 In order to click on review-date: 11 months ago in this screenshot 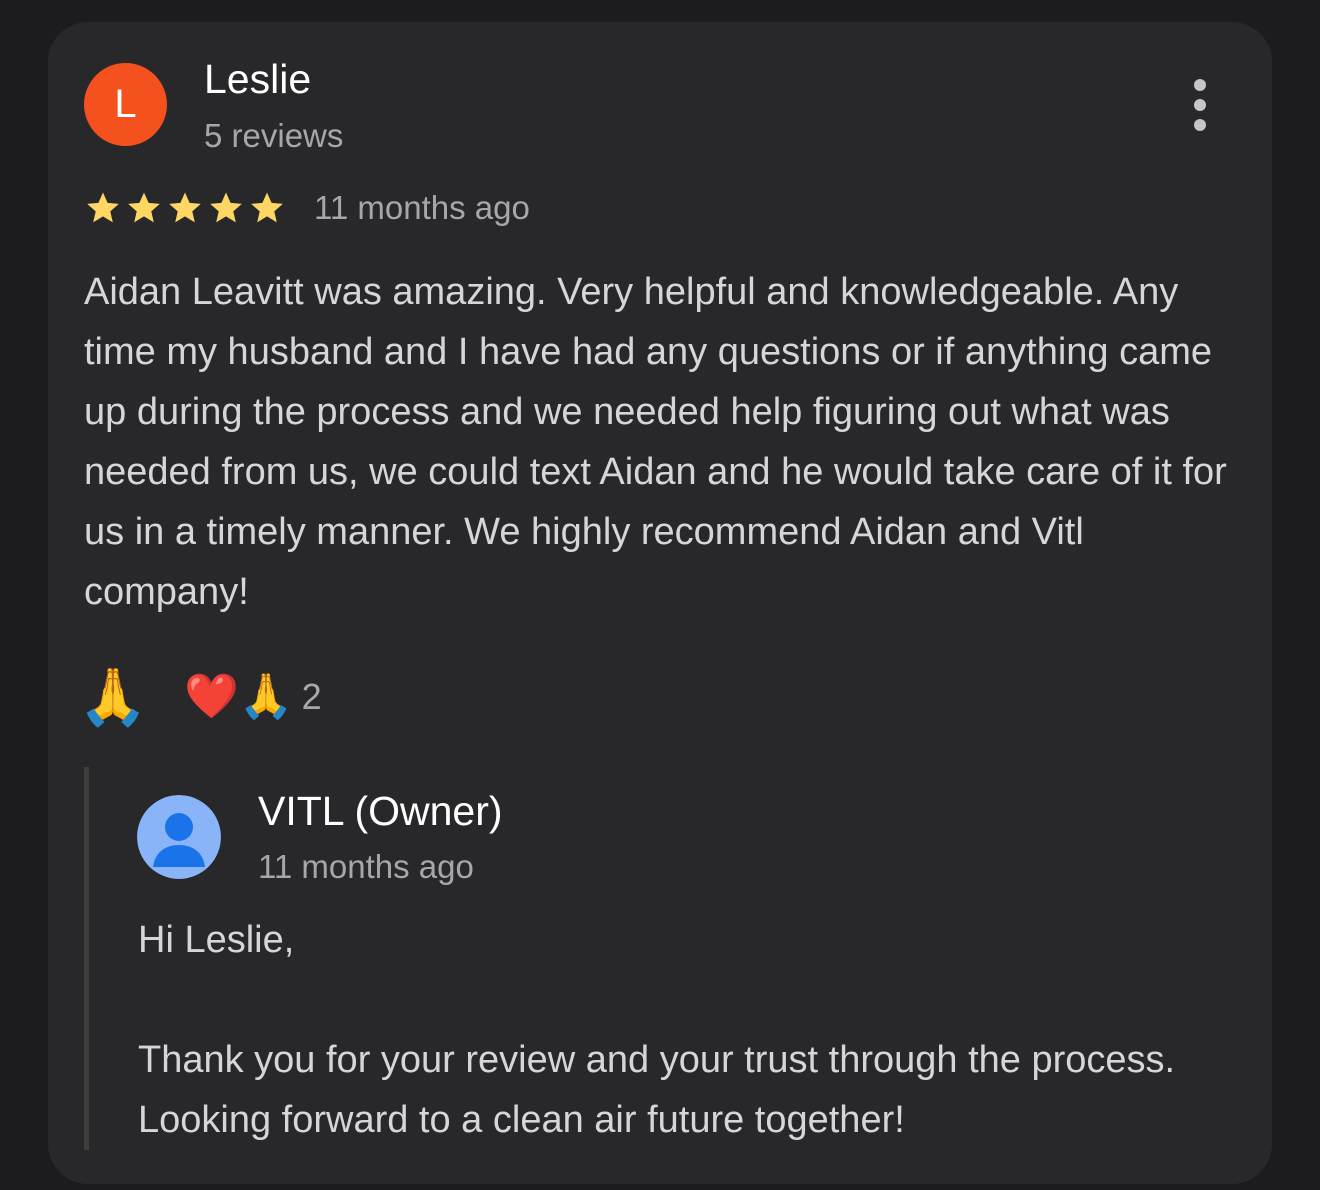, I will do `click(422, 207)`.